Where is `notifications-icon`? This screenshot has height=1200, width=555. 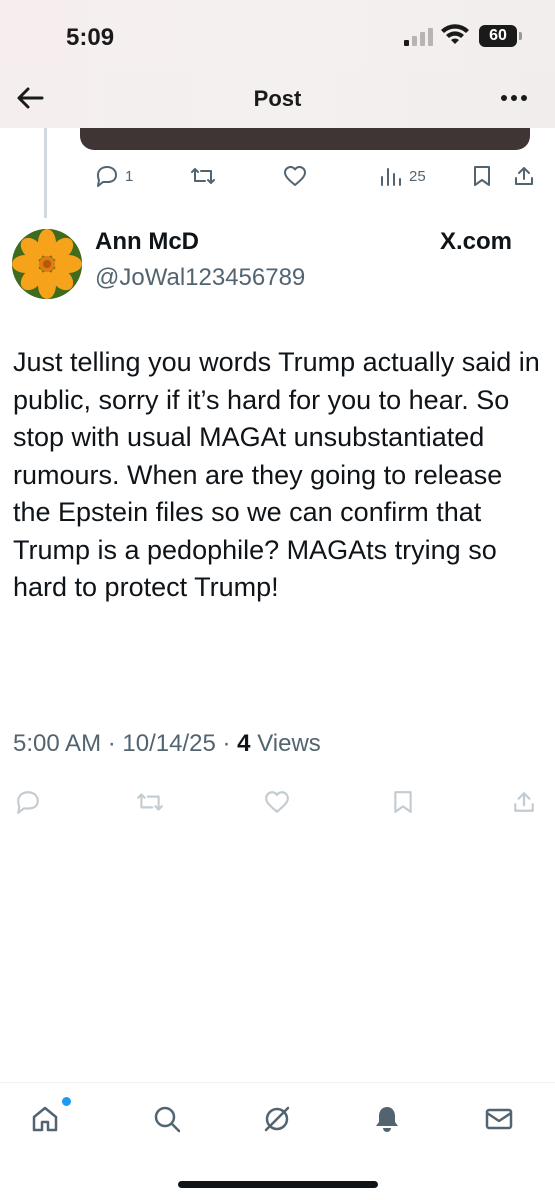 notifications-icon is located at coordinates (387, 1119).